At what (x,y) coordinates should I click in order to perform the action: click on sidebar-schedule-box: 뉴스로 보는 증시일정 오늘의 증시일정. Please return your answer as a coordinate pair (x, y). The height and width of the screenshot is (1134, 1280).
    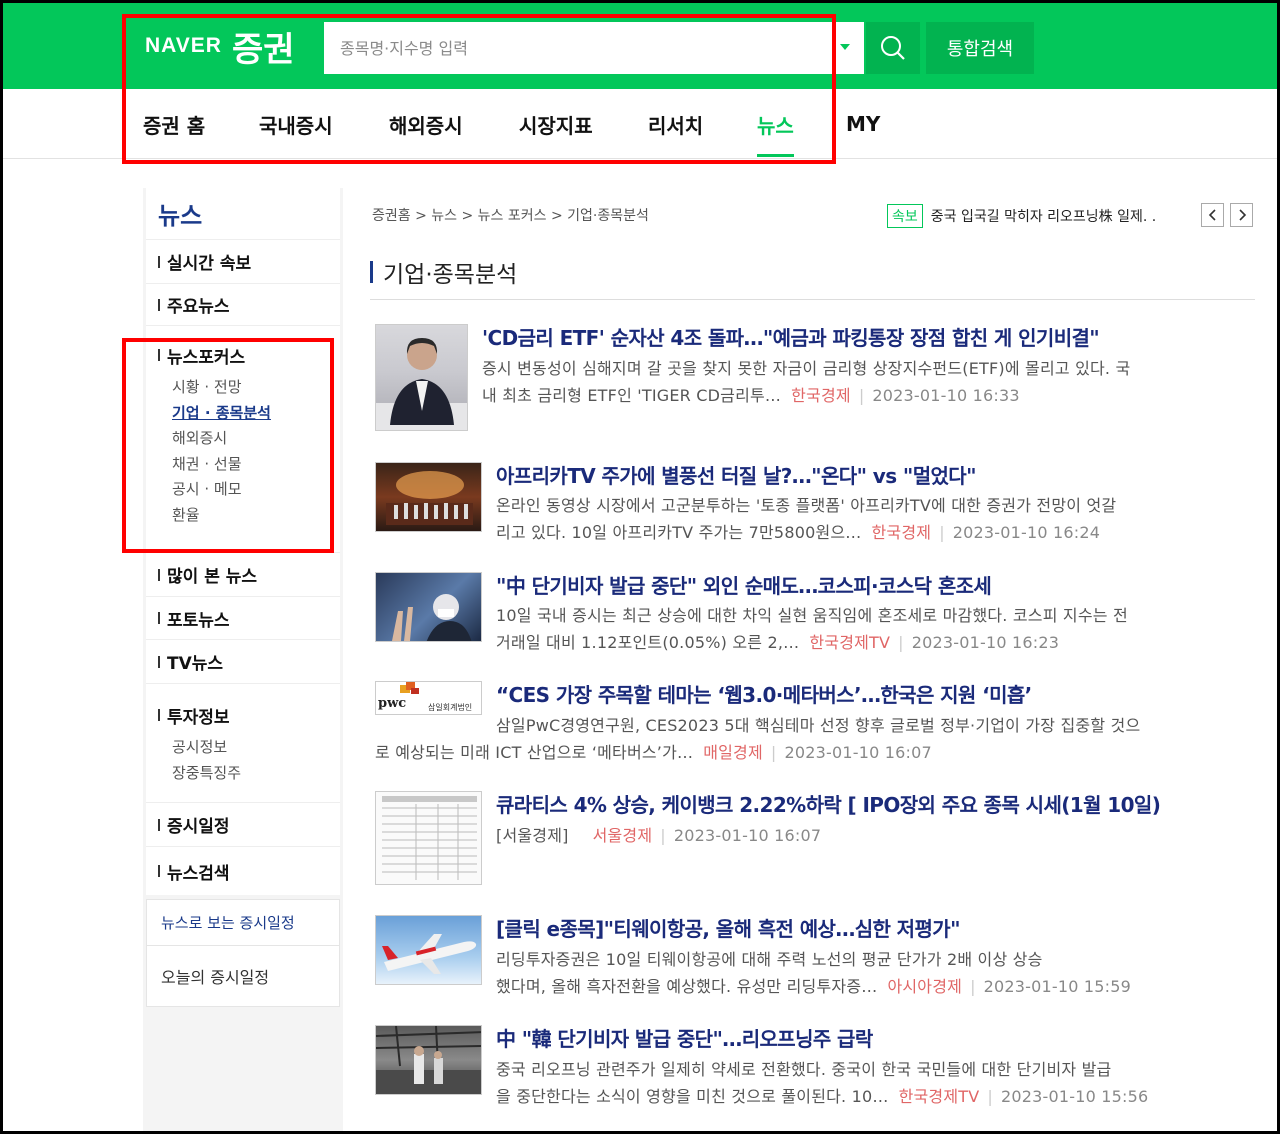
    Looking at the image, I should click on (243, 953).